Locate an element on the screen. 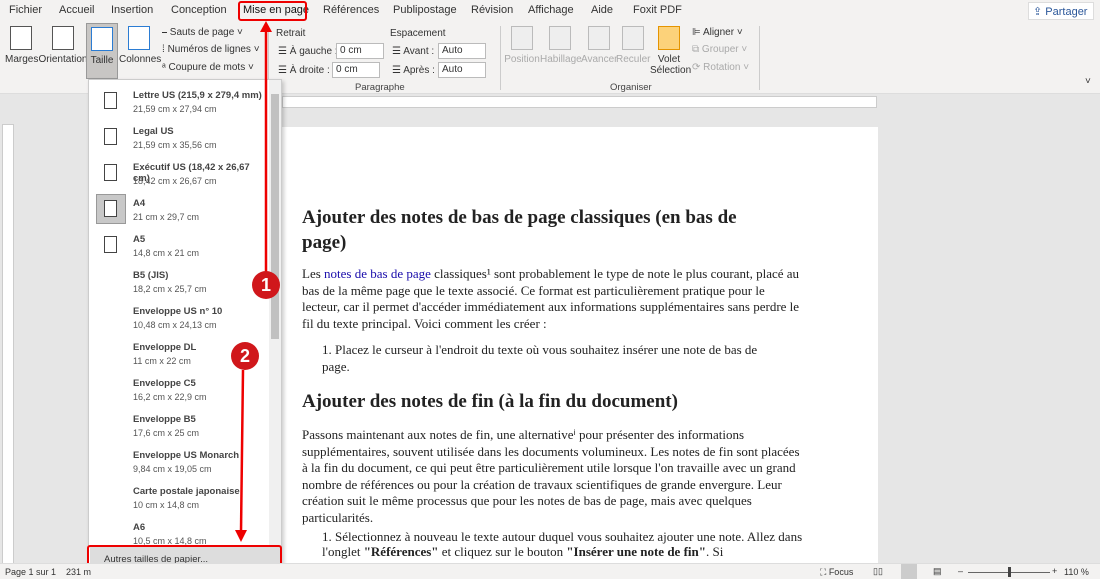  zoom-out-button: – is located at coordinates (960, 571).